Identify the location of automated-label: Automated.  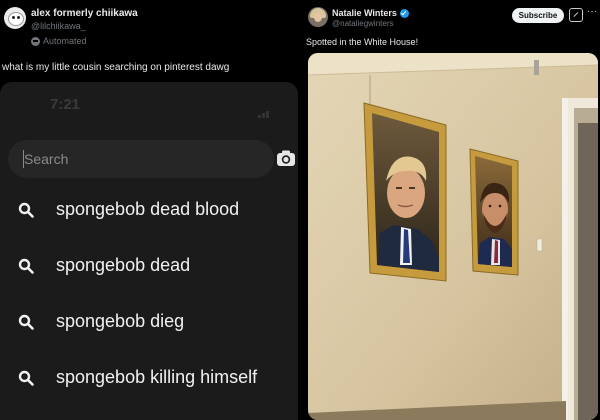
(59, 41).